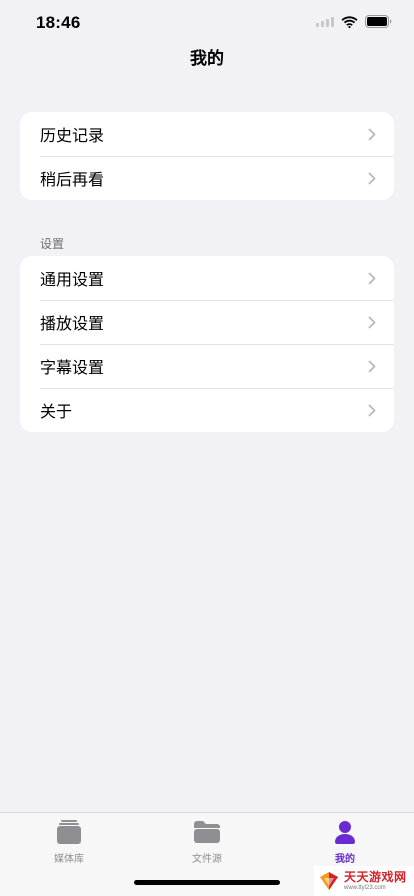  I want to click on tab-label: 媒体库, so click(69, 859).